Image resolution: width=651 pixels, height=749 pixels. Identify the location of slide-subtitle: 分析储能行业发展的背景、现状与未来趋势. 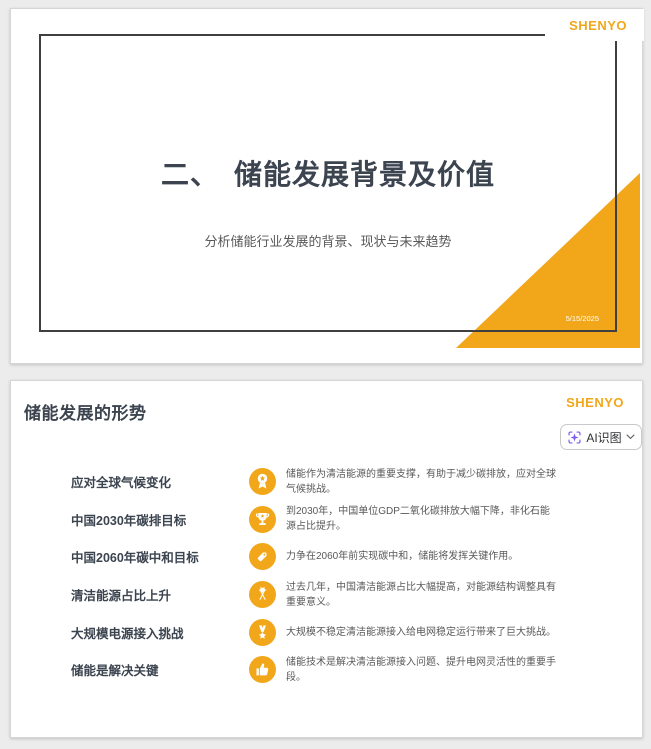
(328, 241).